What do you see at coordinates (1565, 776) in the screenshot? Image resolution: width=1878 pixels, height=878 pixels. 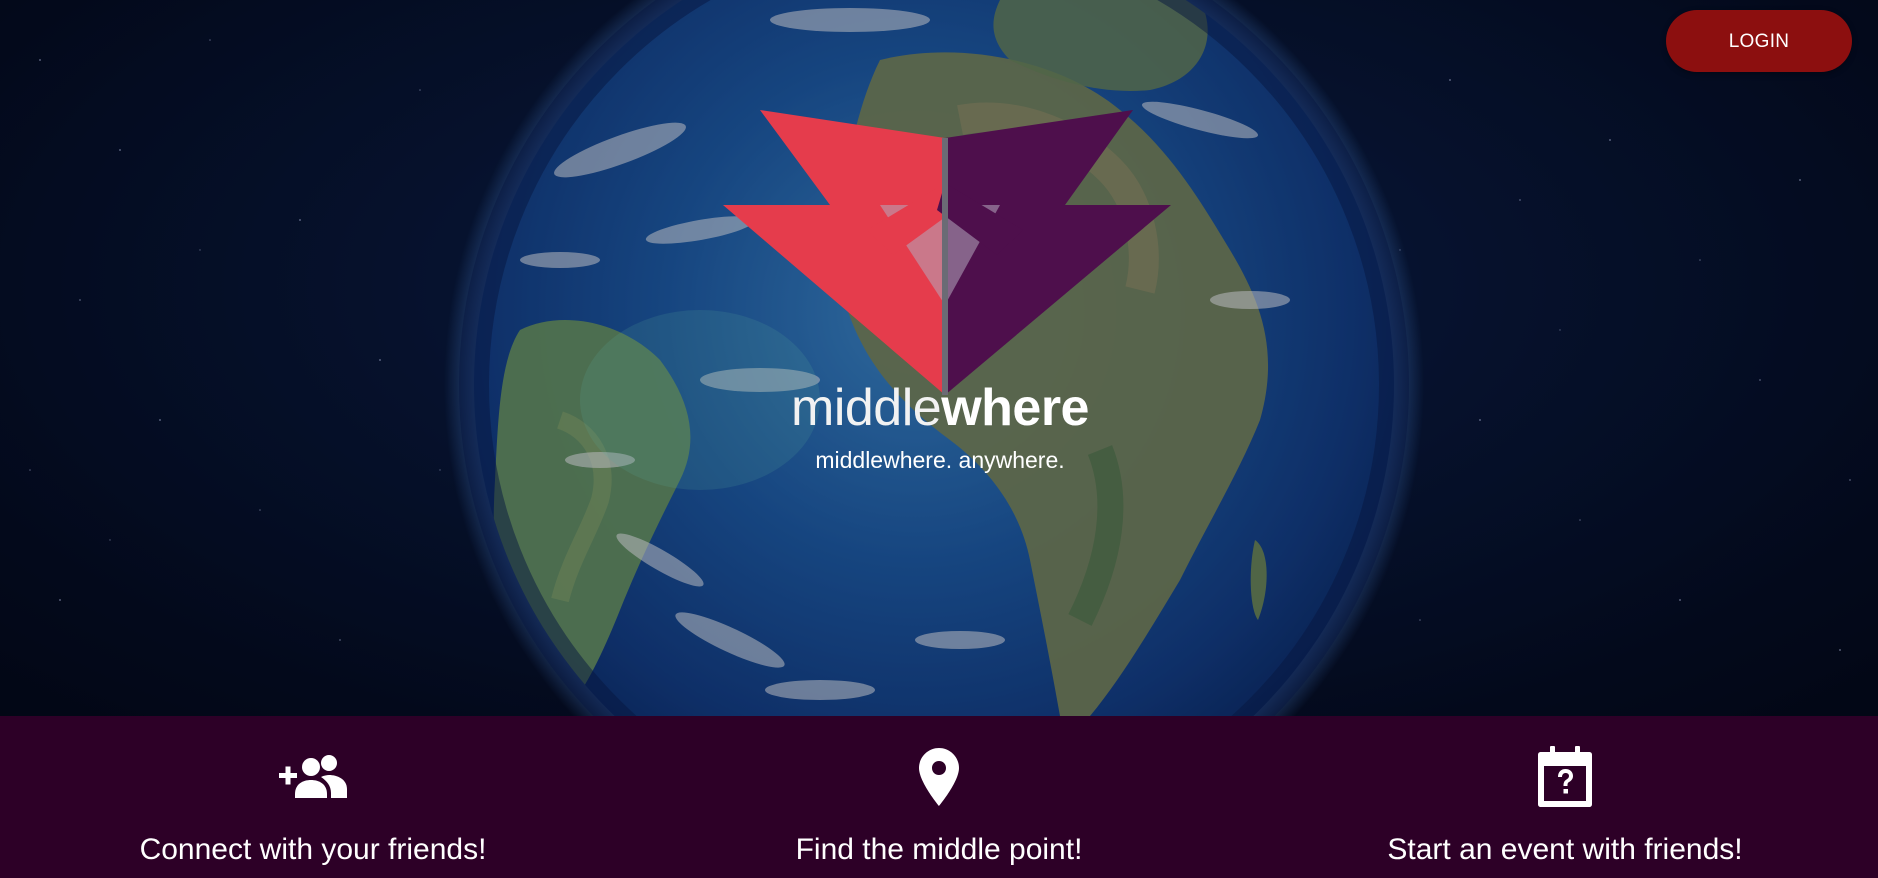 I see `calendar-question-icon` at bounding box center [1565, 776].